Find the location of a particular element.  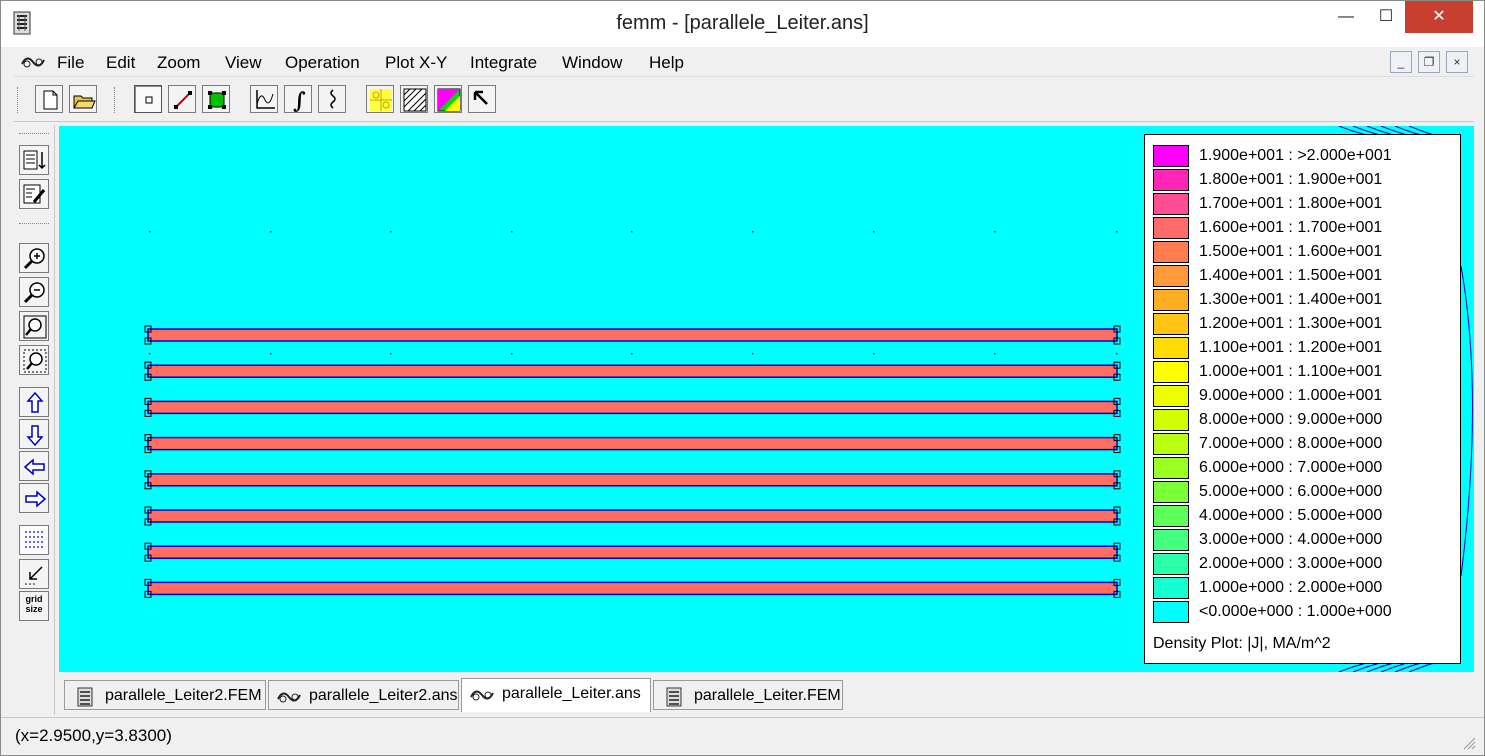

maximize-button: ☐ is located at coordinates (1386, 17).